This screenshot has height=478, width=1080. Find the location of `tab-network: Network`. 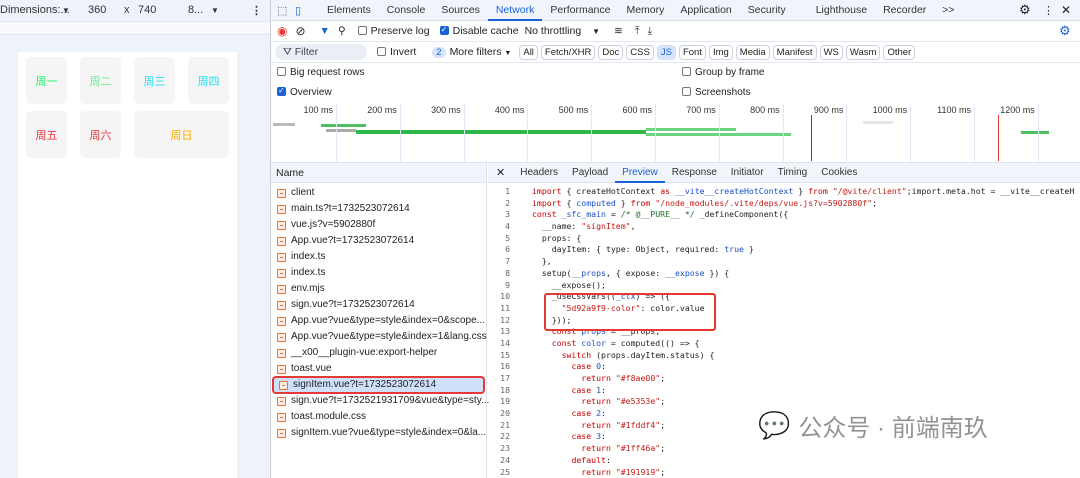

tab-network: Network is located at coordinates (515, 10).